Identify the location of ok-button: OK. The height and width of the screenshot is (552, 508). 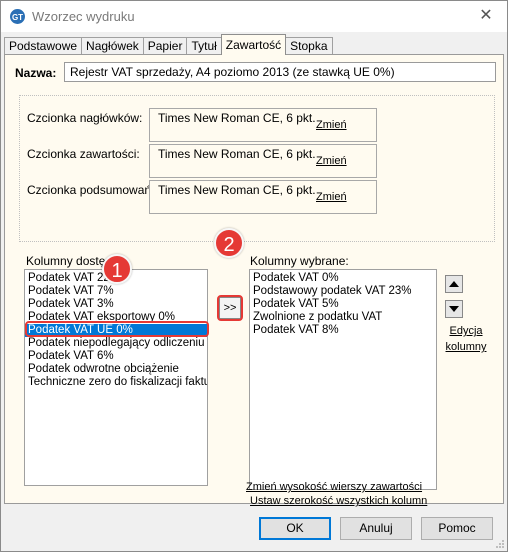
(295, 528).